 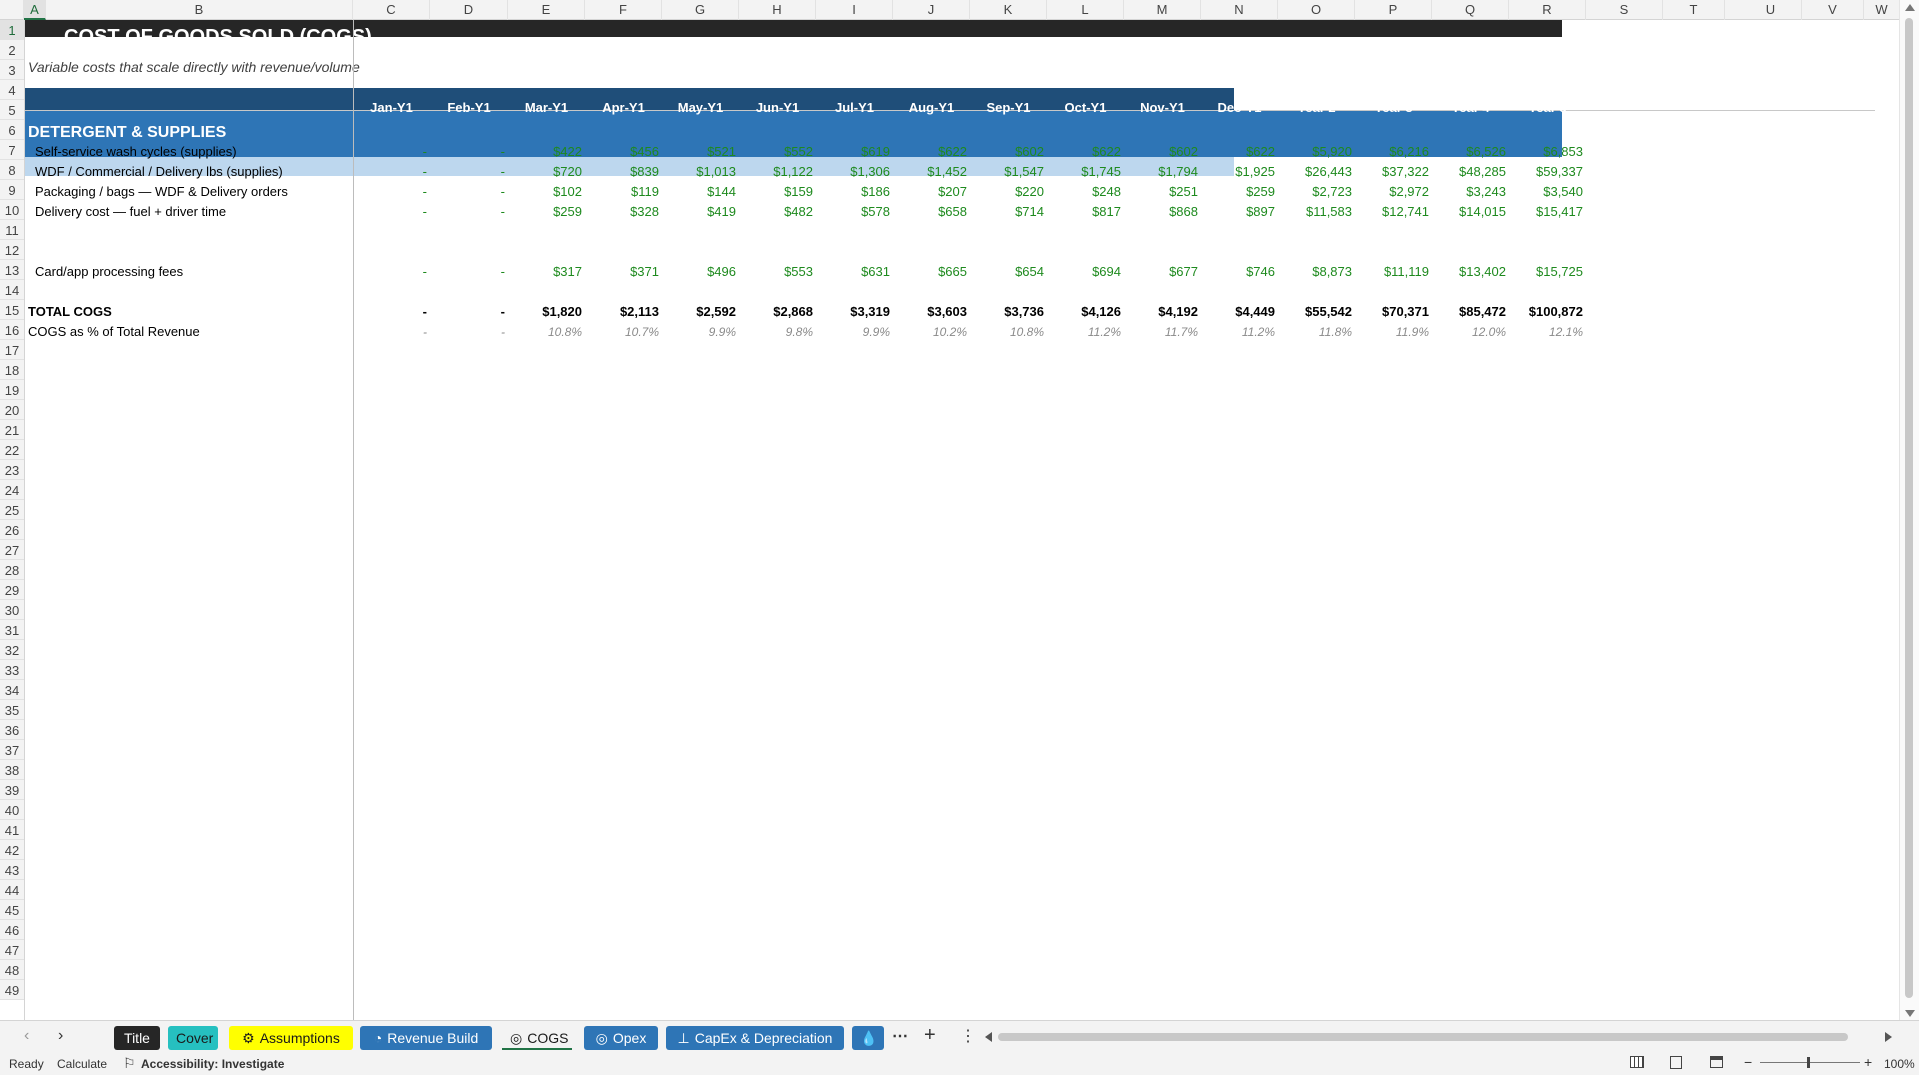 What do you see at coordinates (700, 172) in the screenshot?
I see `line-item-value: $1,013` at bounding box center [700, 172].